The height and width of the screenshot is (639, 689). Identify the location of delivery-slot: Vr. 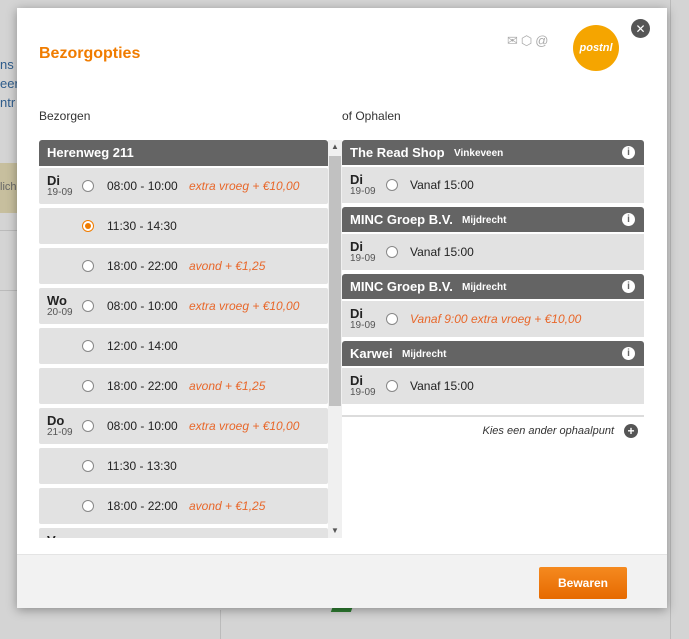
(183, 533).